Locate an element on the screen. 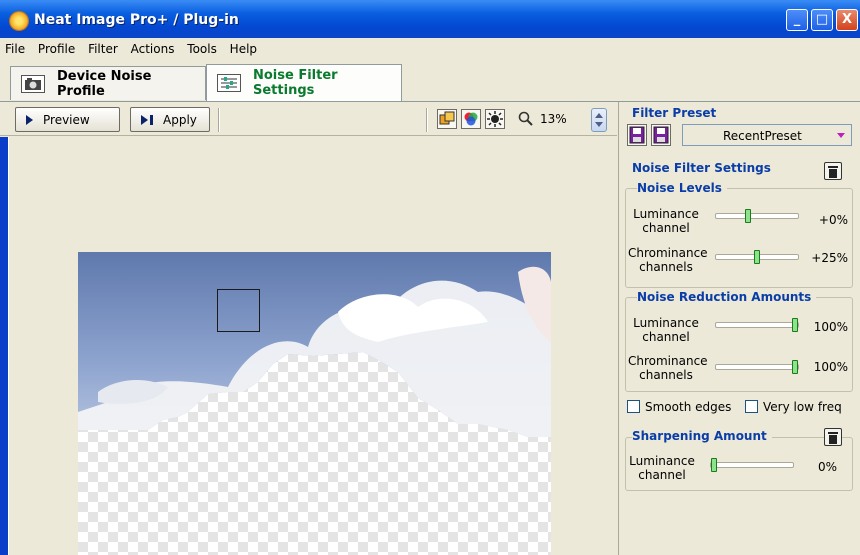 The width and height of the screenshot is (860, 555). minimize-button: _ is located at coordinates (797, 20).